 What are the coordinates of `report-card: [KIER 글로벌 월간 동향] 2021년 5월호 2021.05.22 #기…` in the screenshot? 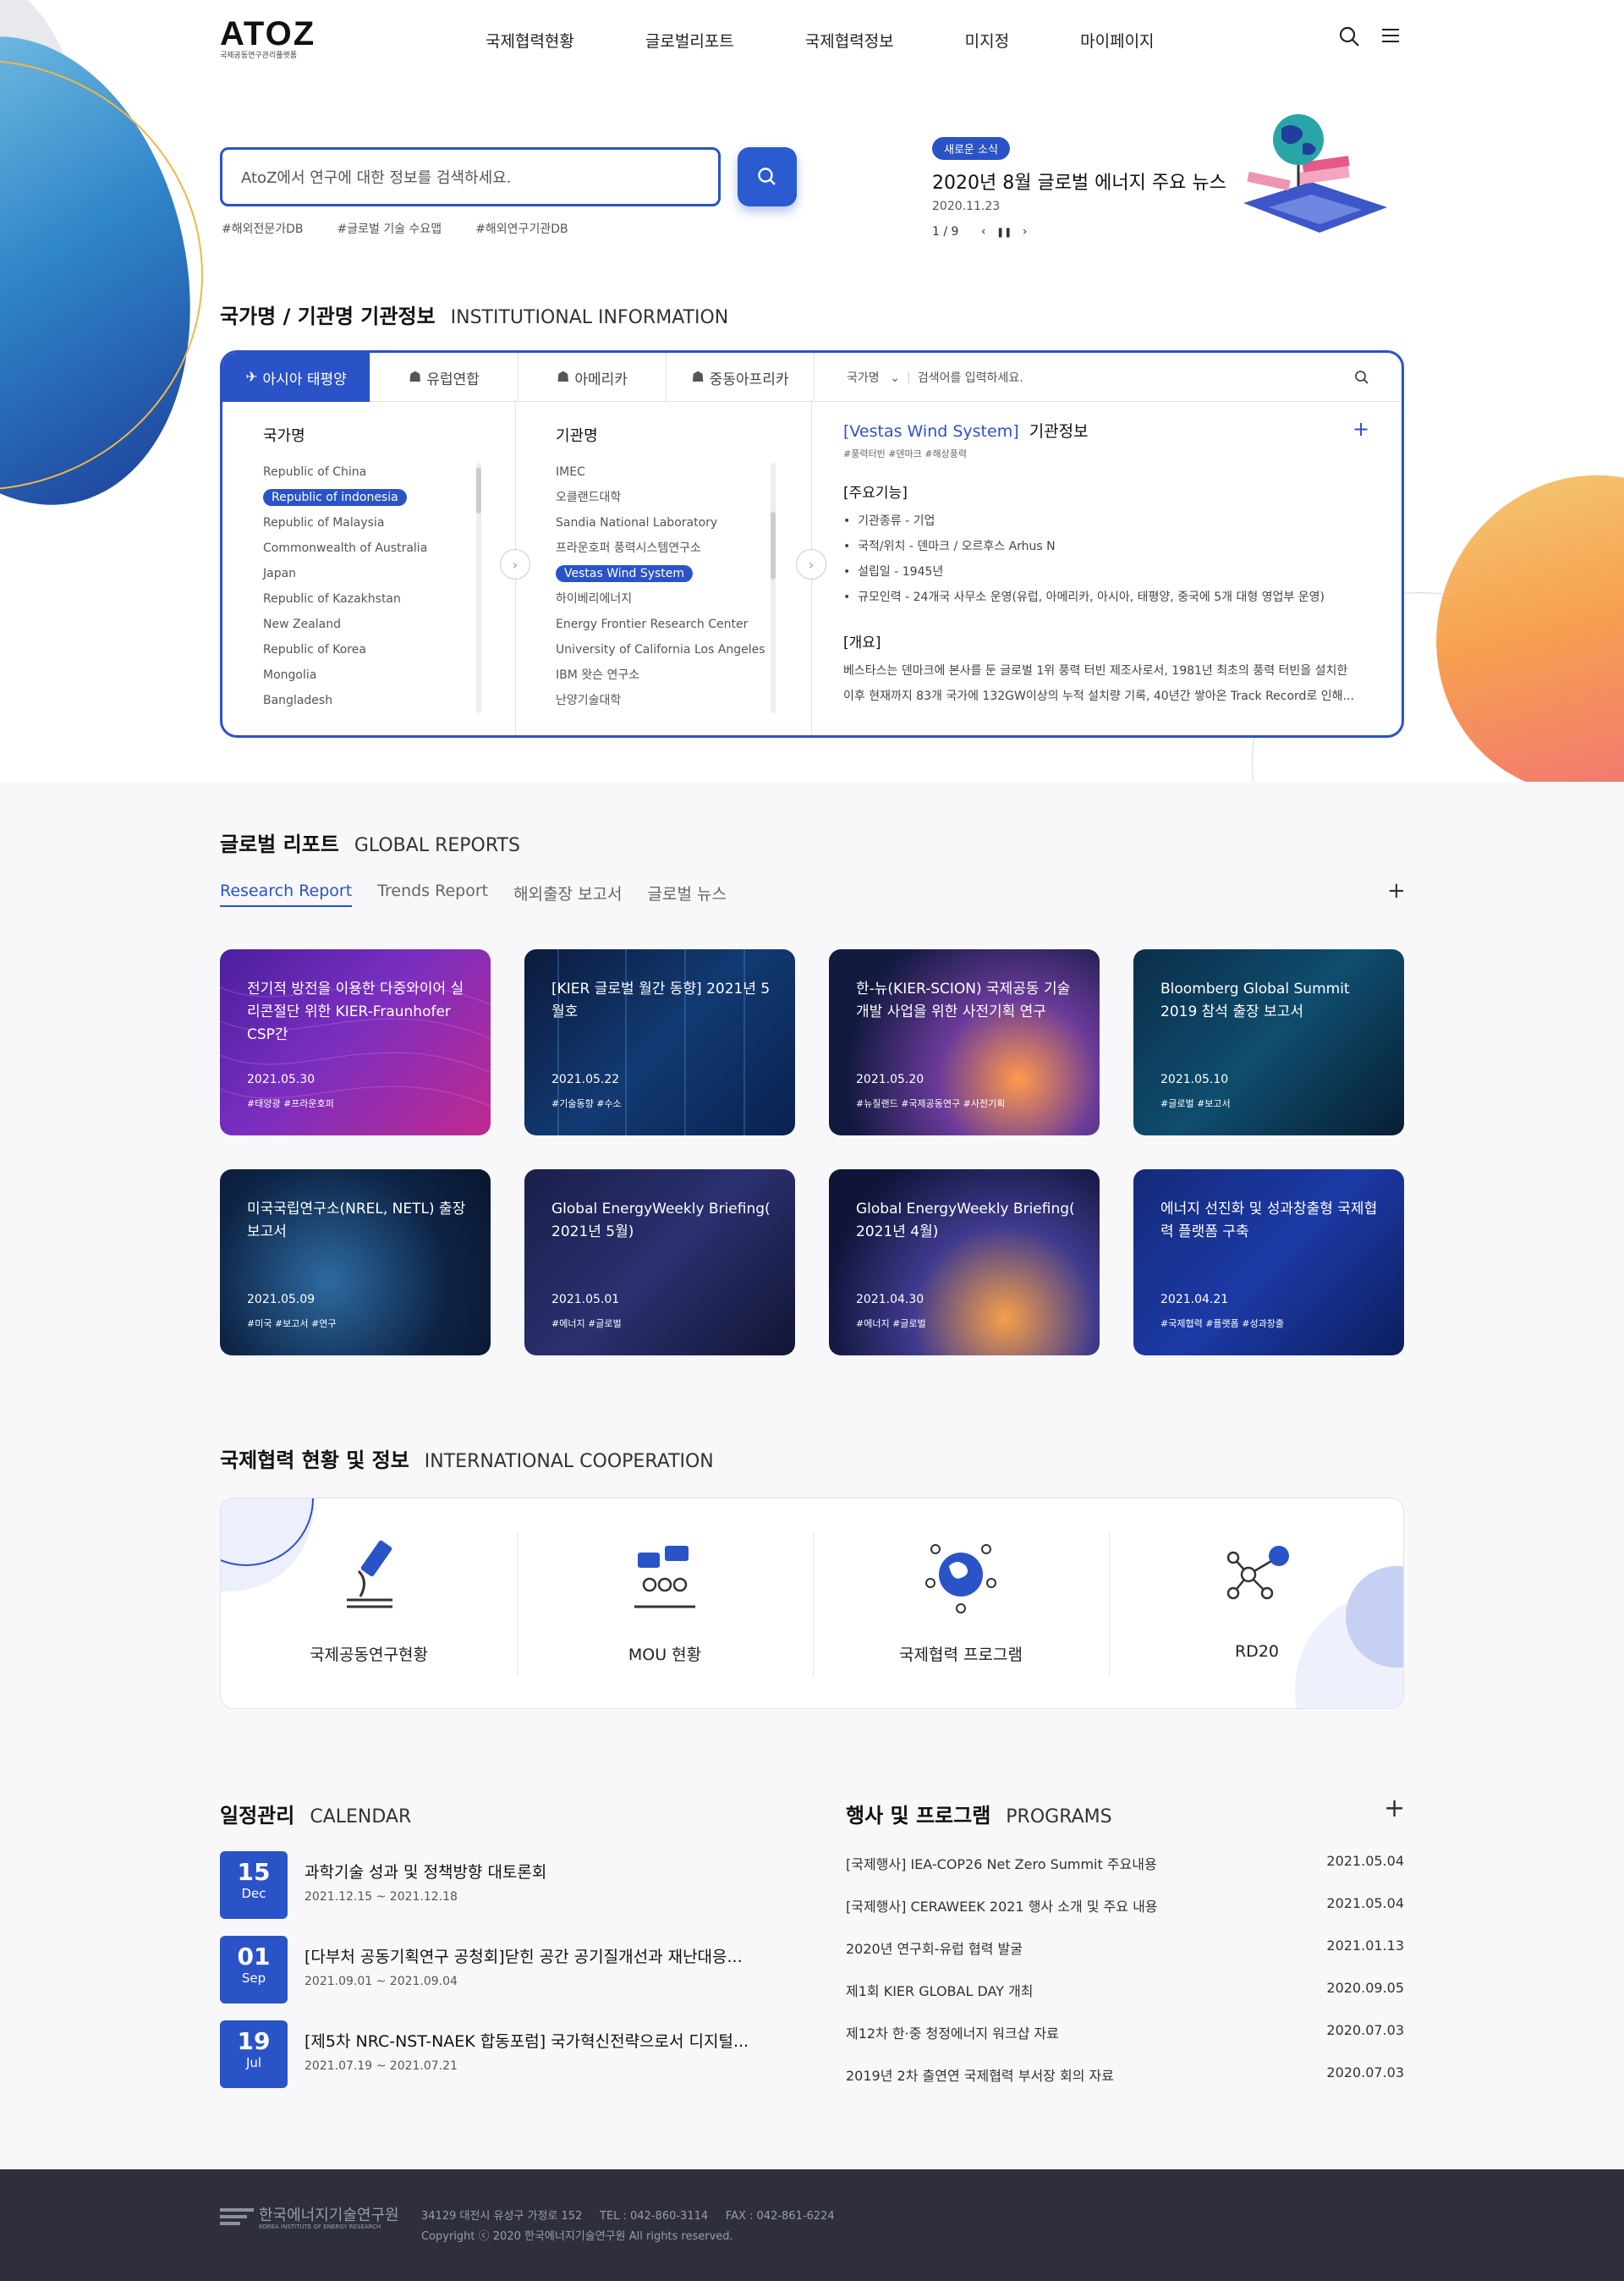 It's located at (660, 1042).